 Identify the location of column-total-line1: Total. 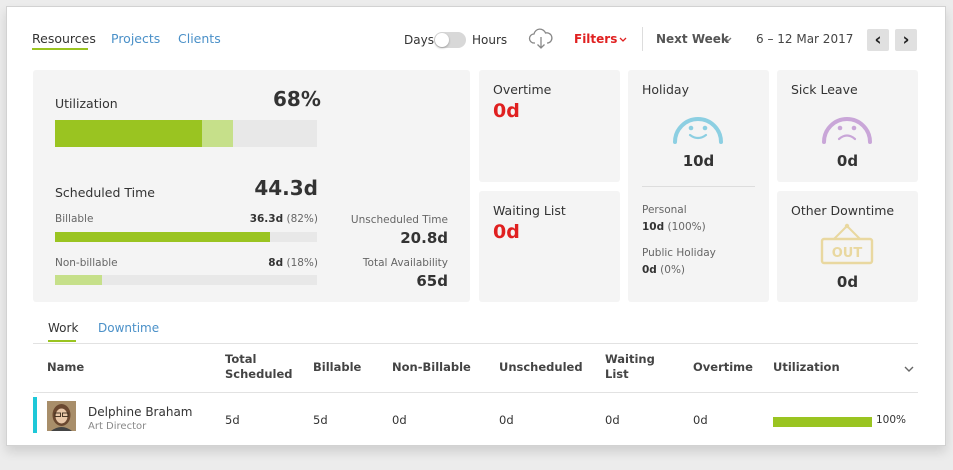
(241, 359).